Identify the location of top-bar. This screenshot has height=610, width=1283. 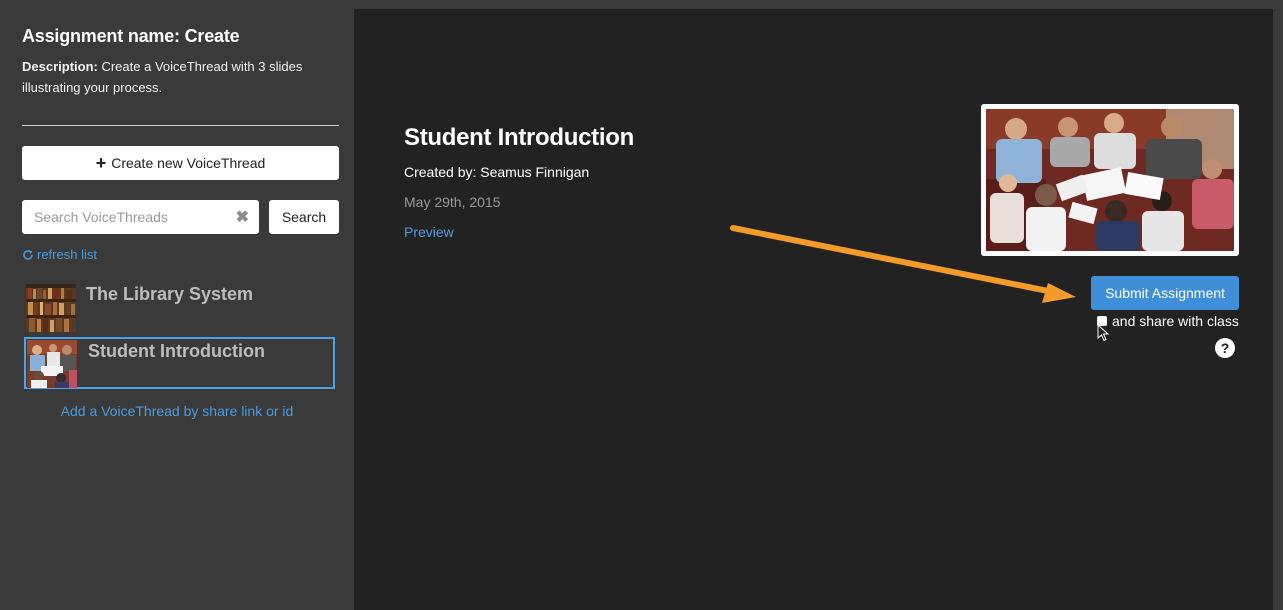
(641, 4).